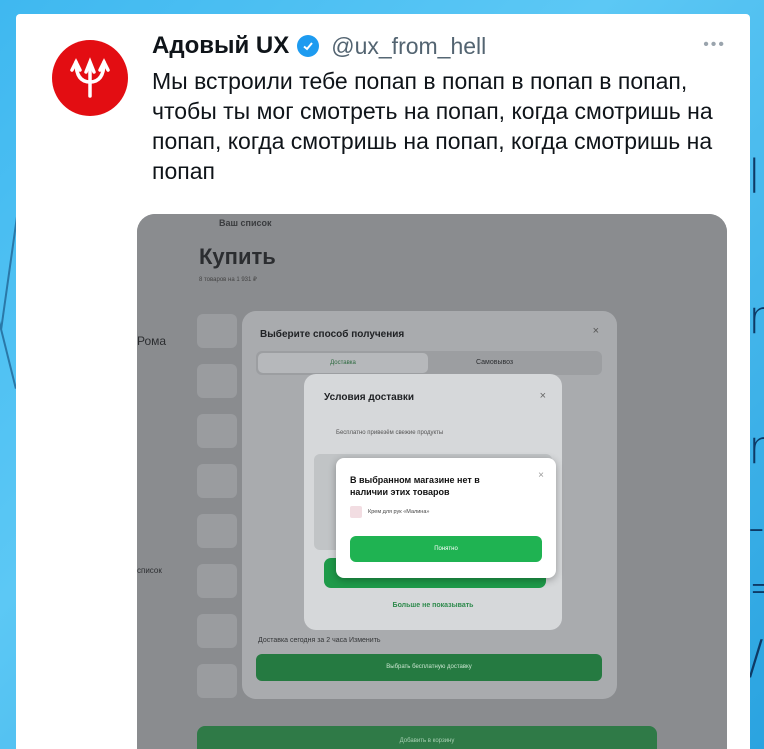 This screenshot has width=764, height=749. What do you see at coordinates (433, 605) in the screenshot?
I see `dont-show-again-link: Больше не показывать` at bounding box center [433, 605].